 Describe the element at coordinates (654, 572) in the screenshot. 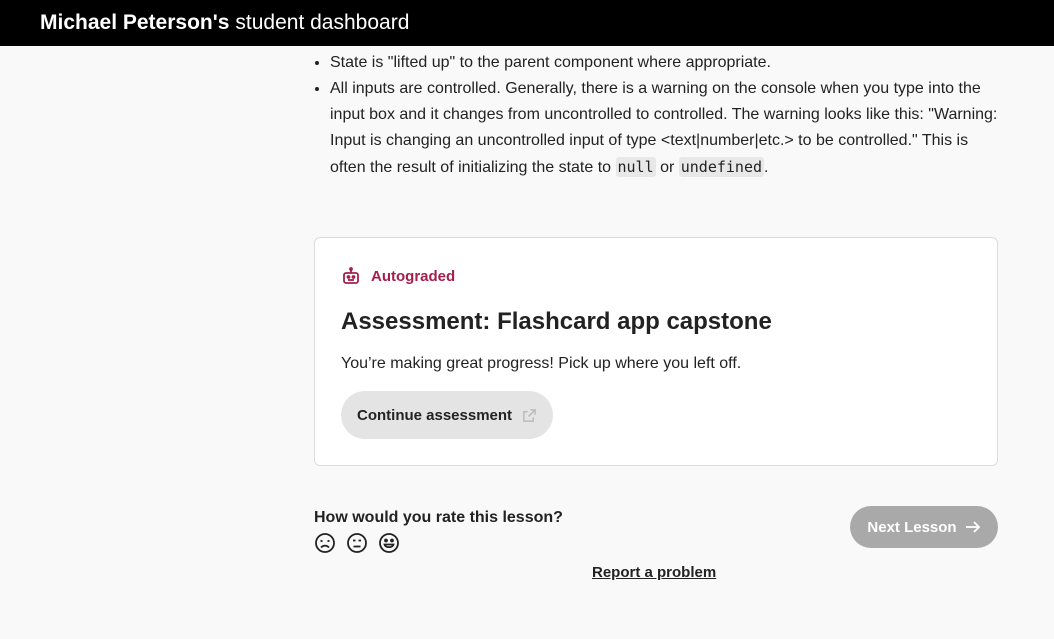

I see `report-problem-link: Report a problem` at that location.